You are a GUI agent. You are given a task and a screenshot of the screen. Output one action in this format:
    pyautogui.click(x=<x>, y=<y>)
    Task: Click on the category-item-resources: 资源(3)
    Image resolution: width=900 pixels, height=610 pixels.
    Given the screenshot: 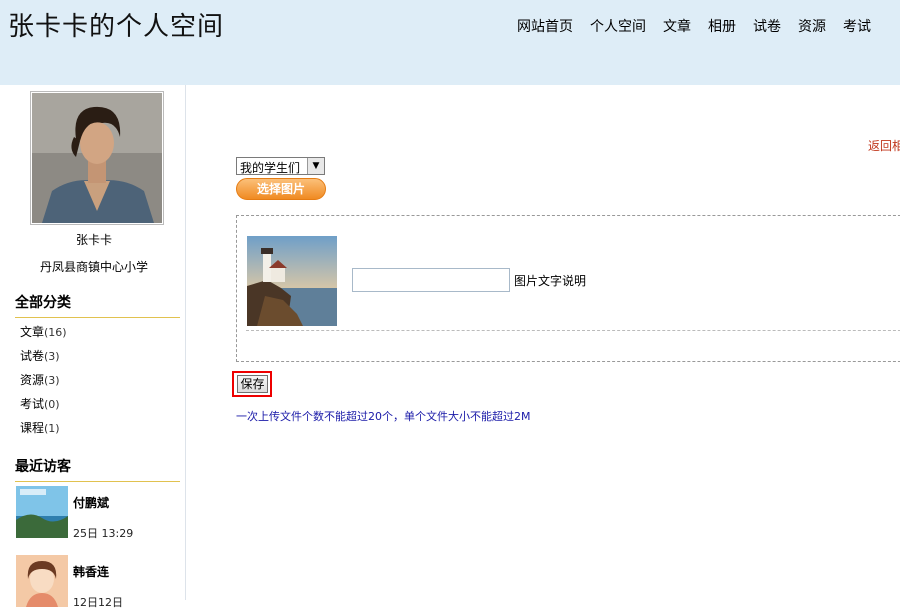 What is the action you would take?
    pyautogui.click(x=43, y=383)
    